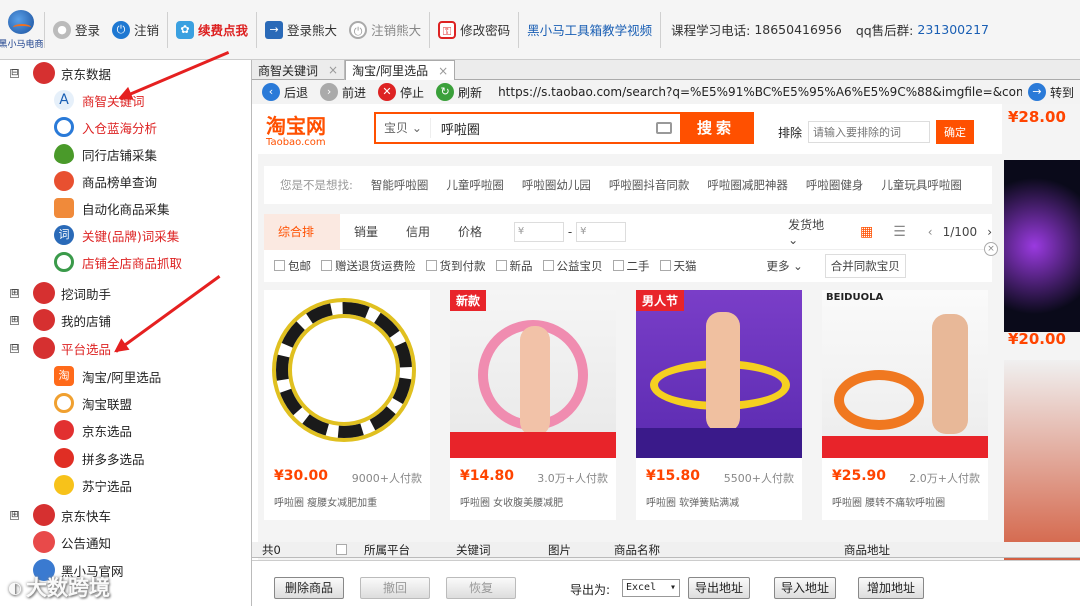 The width and height of the screenshot is (1080, 606). I want to click on camera-icon, so click(664, 128).